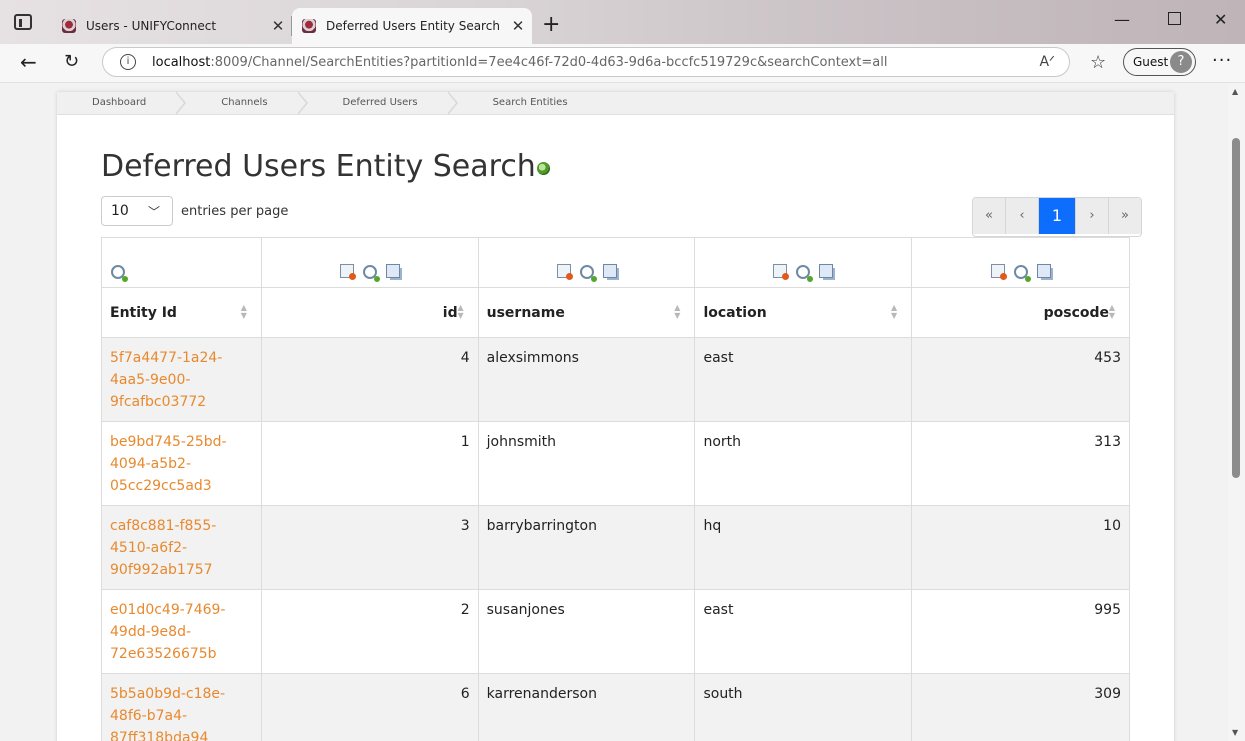 This screenshot has height=741, width=1245. Describe the element at coordinates (181, 62) in the screenshot. I see `url-host: localhost` at that location.